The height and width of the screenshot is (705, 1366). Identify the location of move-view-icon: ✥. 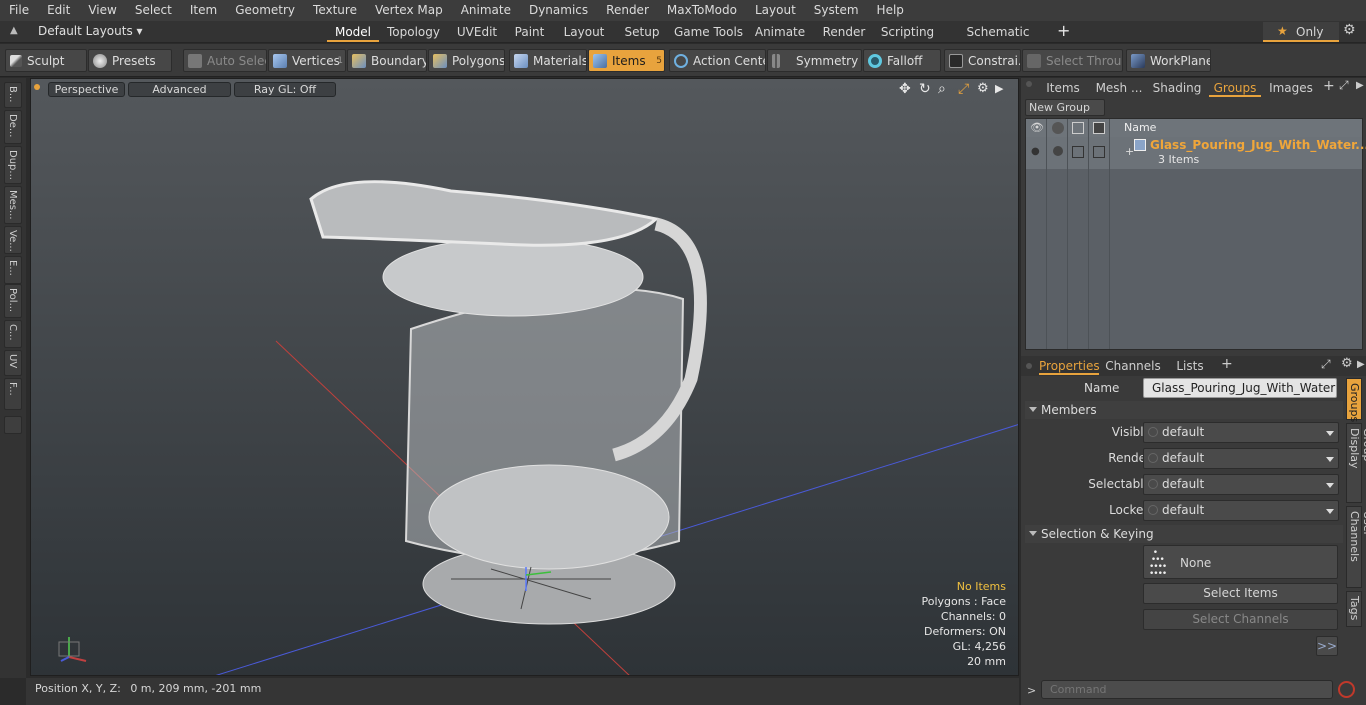
(905, 89).